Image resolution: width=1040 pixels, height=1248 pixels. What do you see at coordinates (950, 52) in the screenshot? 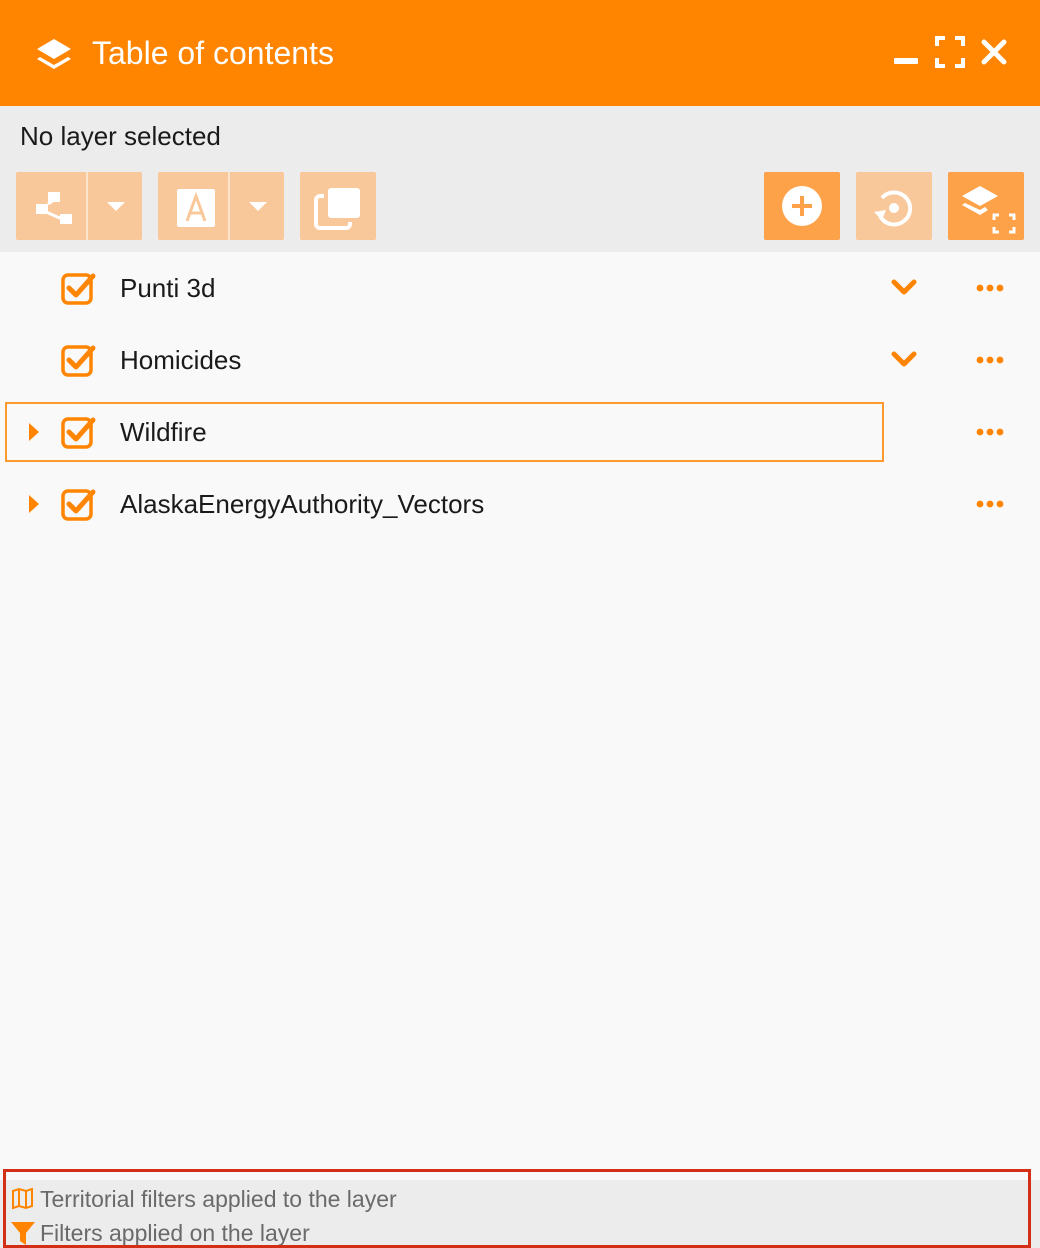
I see `maximize-icon` at bounding box center [950, 52].